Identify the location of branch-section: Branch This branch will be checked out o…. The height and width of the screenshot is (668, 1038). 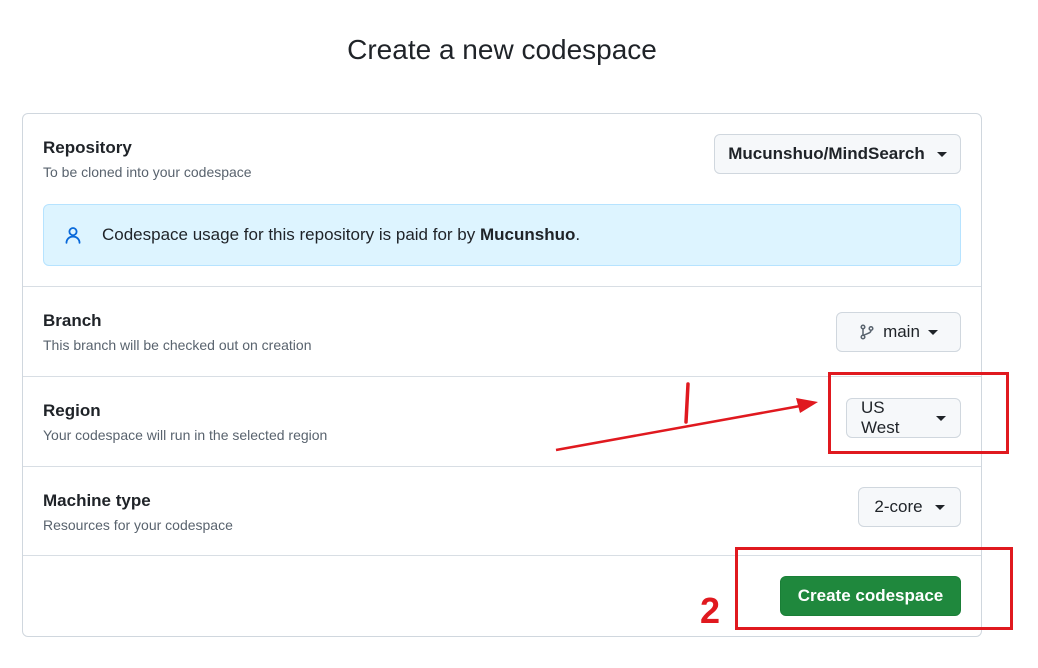
(502, 331).